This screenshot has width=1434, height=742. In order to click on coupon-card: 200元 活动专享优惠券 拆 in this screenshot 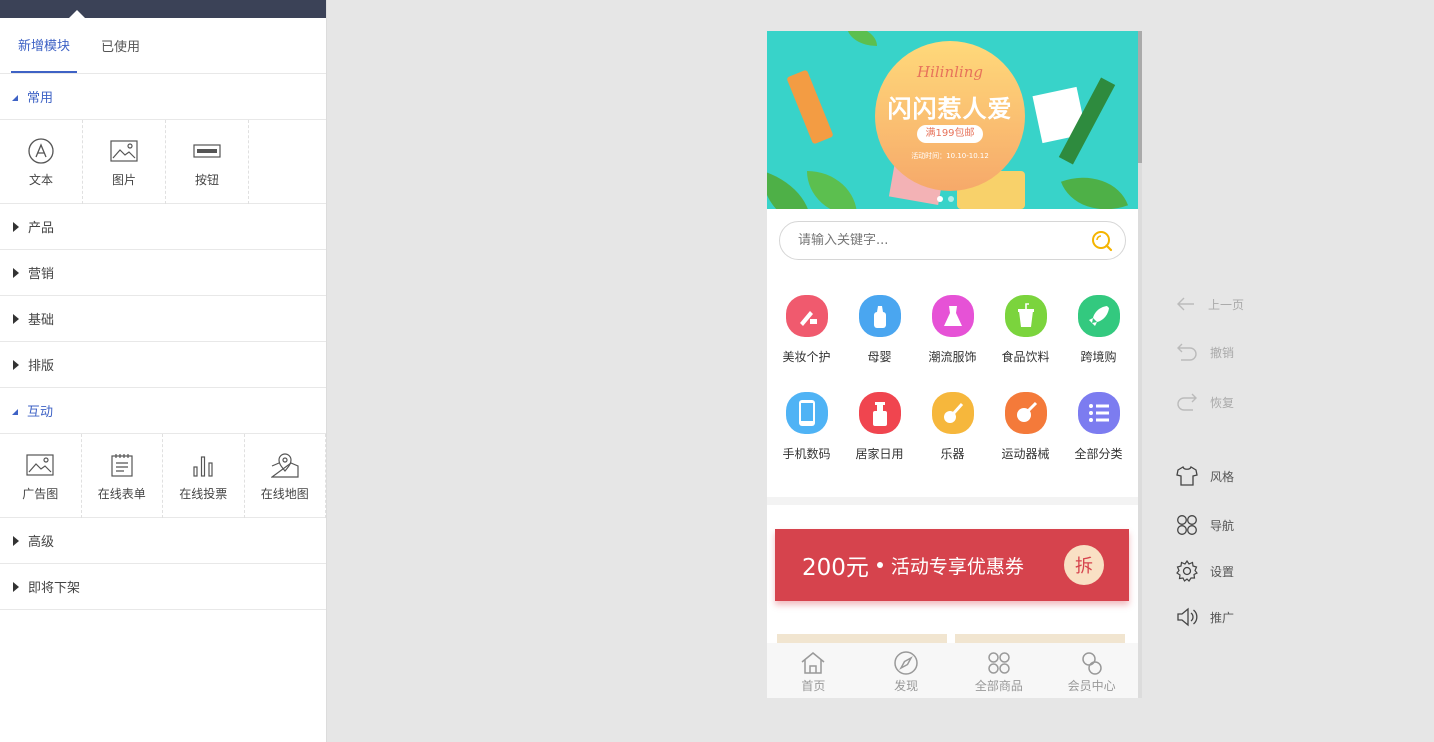, I will do `click(952, 565)`.